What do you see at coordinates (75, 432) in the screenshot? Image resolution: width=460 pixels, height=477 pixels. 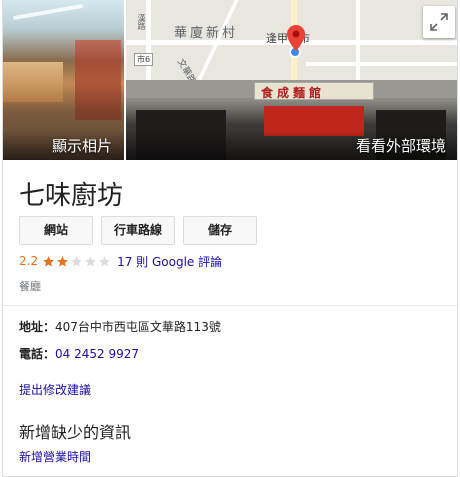 I see `missing-info-heading: 新增缺少的資訊` at bounding box center [75, 432].